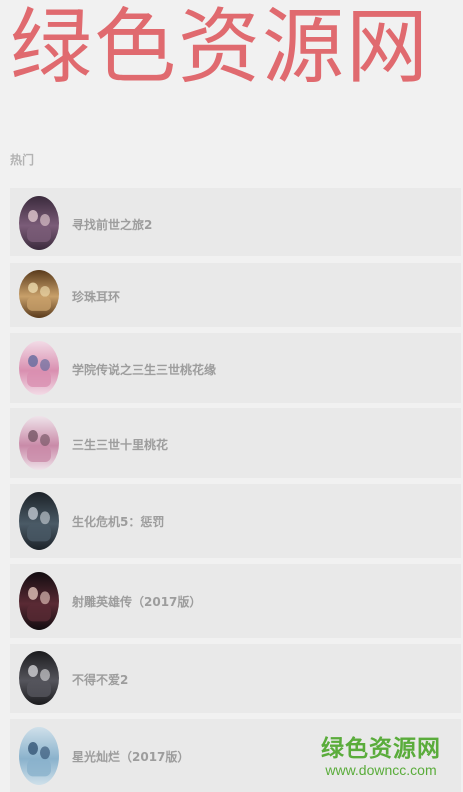 The height and width of the screenshot is (792, 463). I want to click on list-item-title: 三生三世十里桃花, so click(120, 445).